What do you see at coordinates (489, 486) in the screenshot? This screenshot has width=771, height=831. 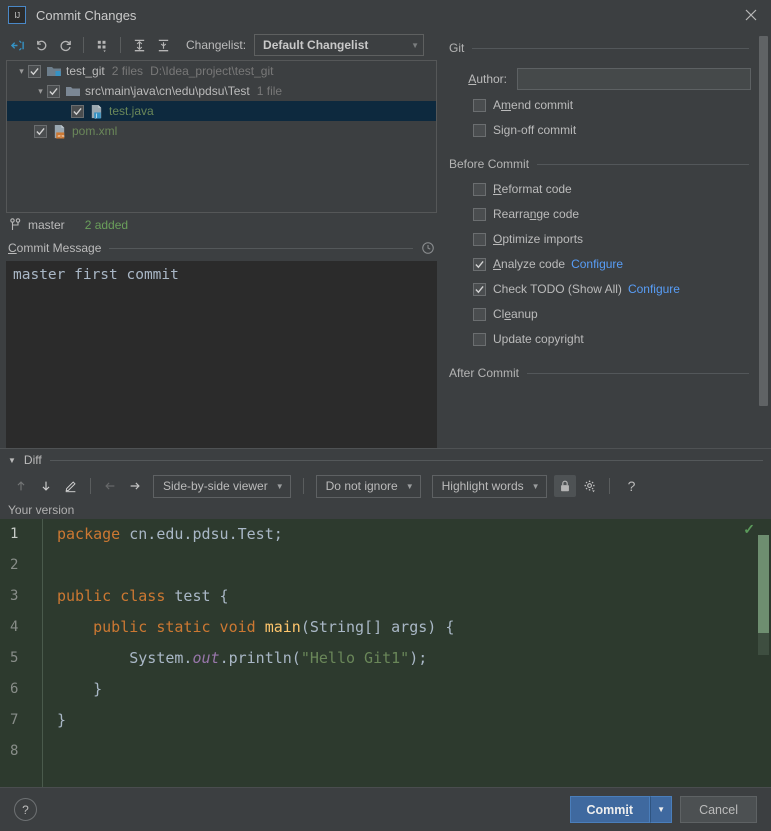 I see `highlight-mode-dropdown: Highlight words ▼` at bounding box center [489, 486].